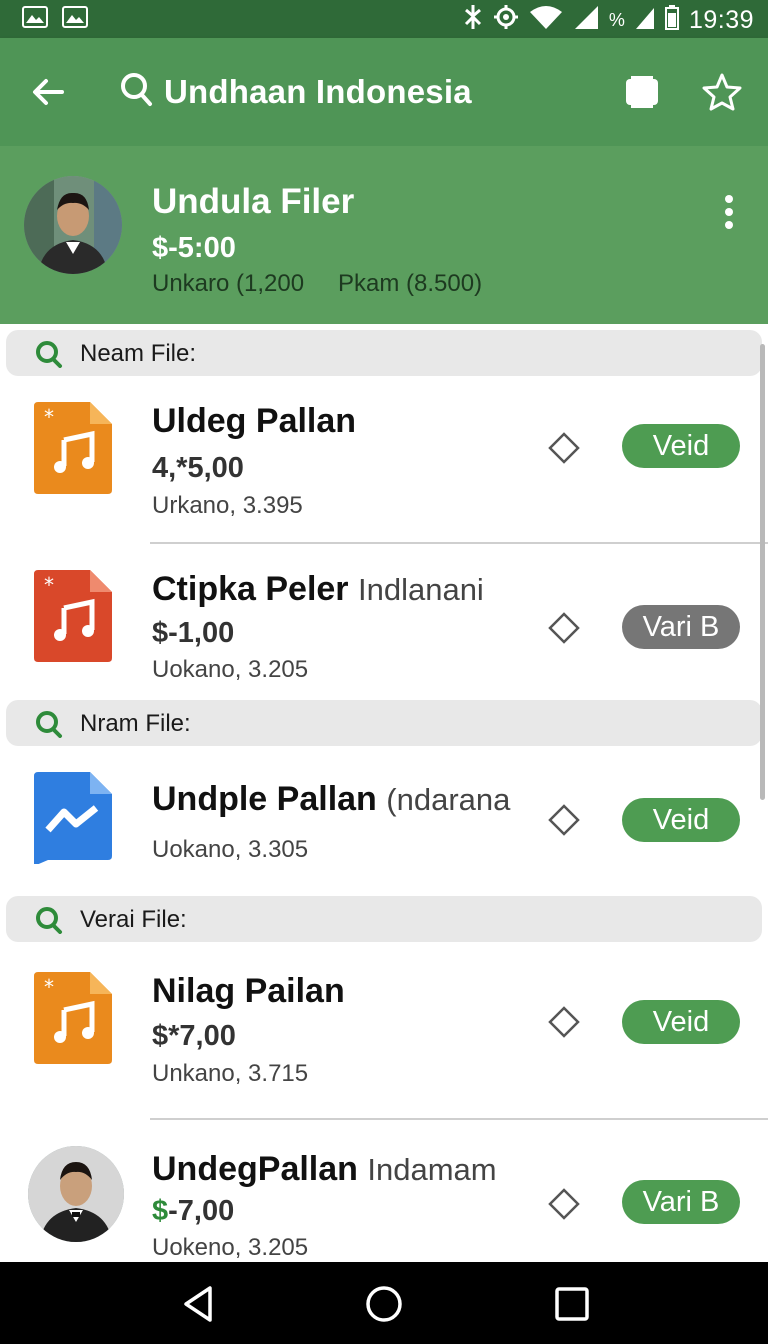 The height and width of the screenshot is (1344, 768). Describe the element at coordinates (230, 669) in the screenshot. I see `item-meta: Uokano, 3.205` at that location.